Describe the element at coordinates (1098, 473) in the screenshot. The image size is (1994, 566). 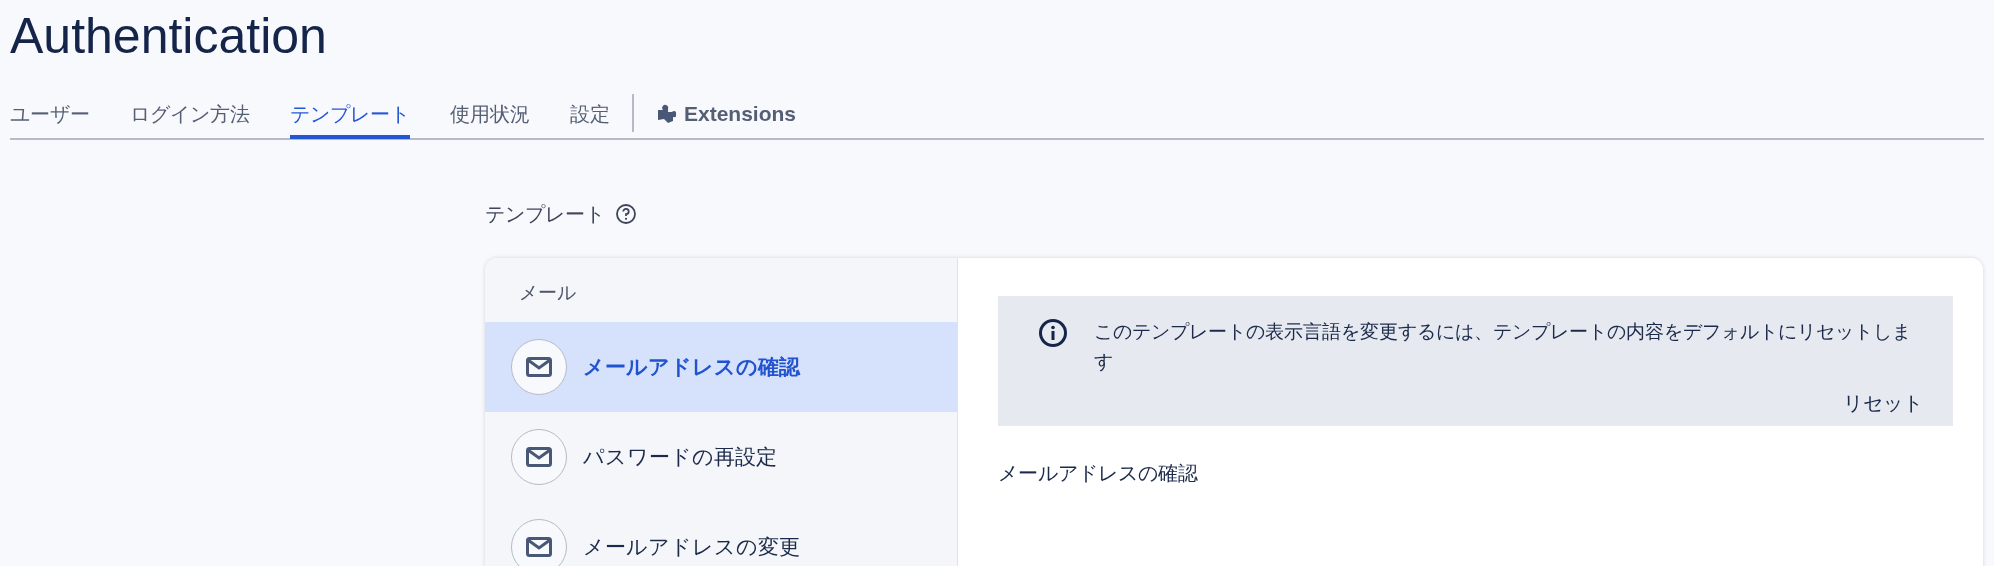
I see `detail-title: メールアドレスの確認` at that location.